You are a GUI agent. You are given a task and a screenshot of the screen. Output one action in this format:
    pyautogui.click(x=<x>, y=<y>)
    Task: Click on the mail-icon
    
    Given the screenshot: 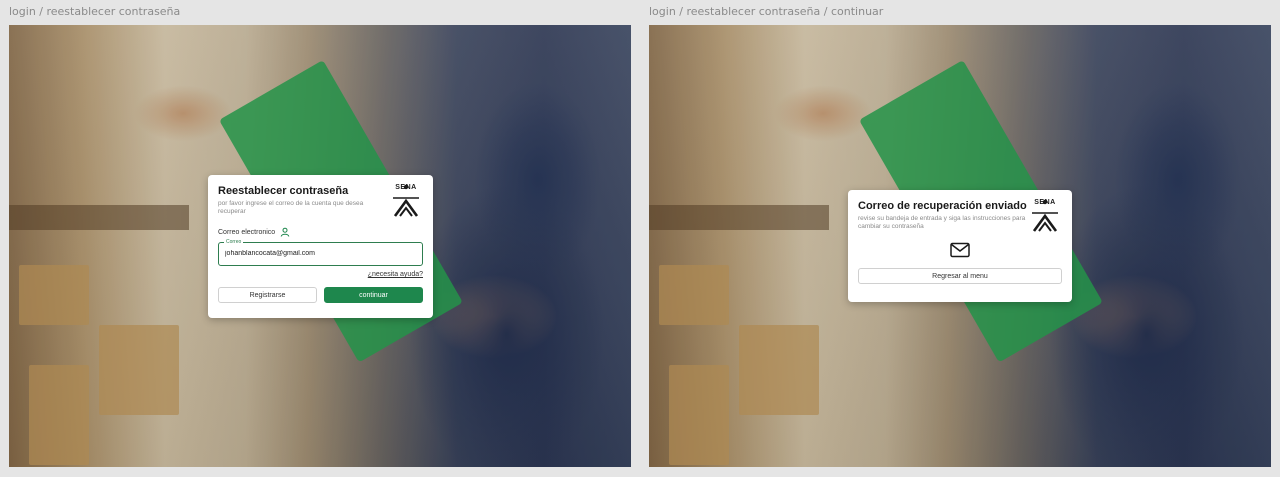 What is the action you would take?
    pyautogui.click(x=960, y=250)
    